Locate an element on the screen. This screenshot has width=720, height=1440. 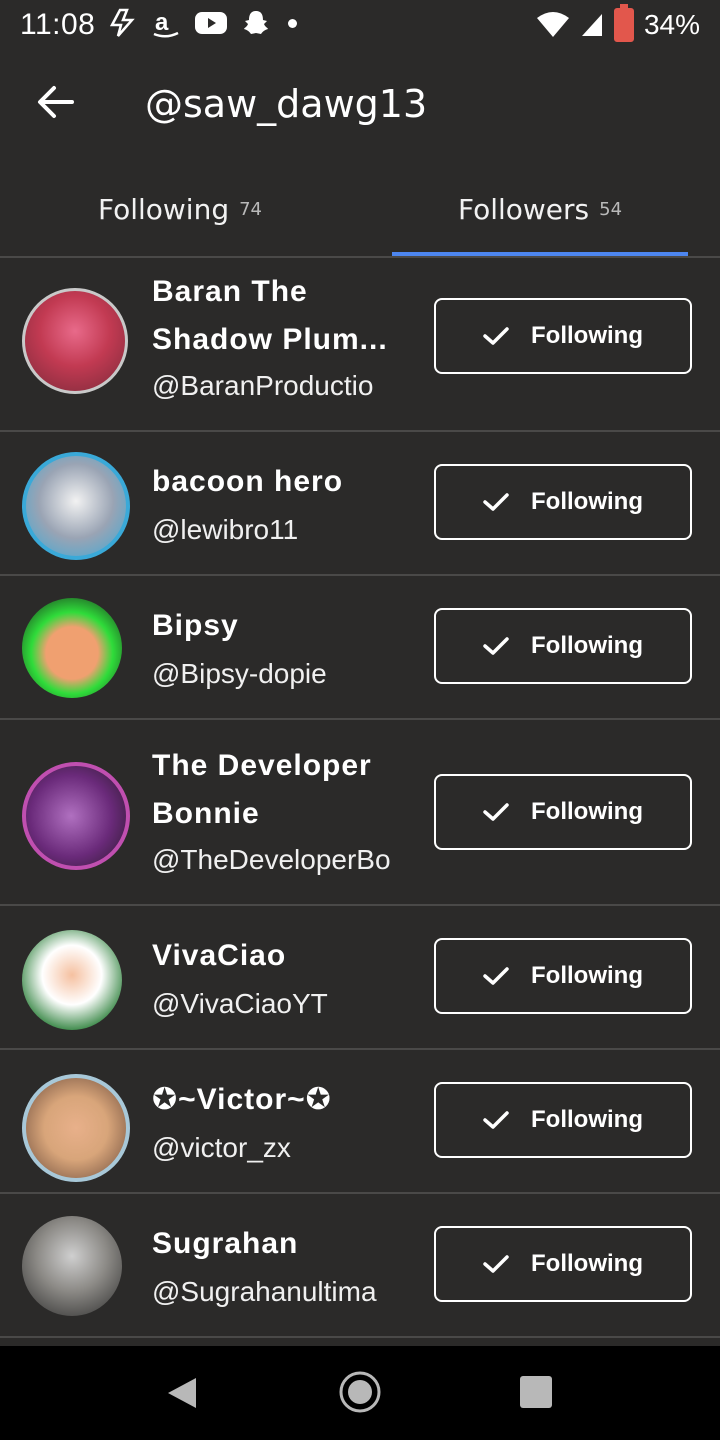
user-name: VivaCiao is located at coordinates (219, 956).